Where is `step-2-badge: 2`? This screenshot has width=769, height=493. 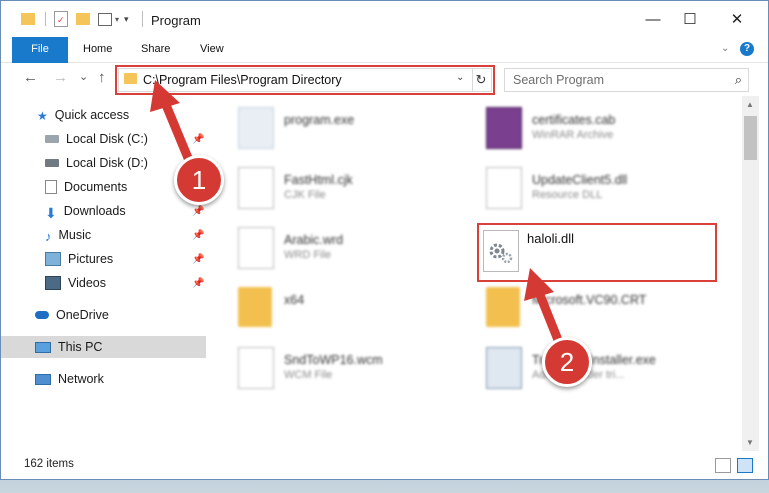
step-2-badge: 2 is located at coordinates (567, 362).